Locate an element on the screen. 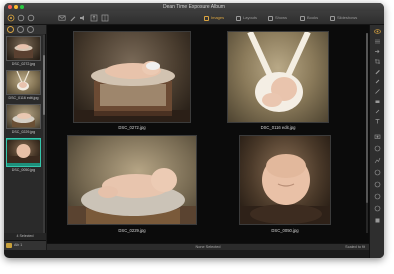 This screenshot has width=394, height=274. selection-count: 4 Selected is located at coordinates (25, 236).